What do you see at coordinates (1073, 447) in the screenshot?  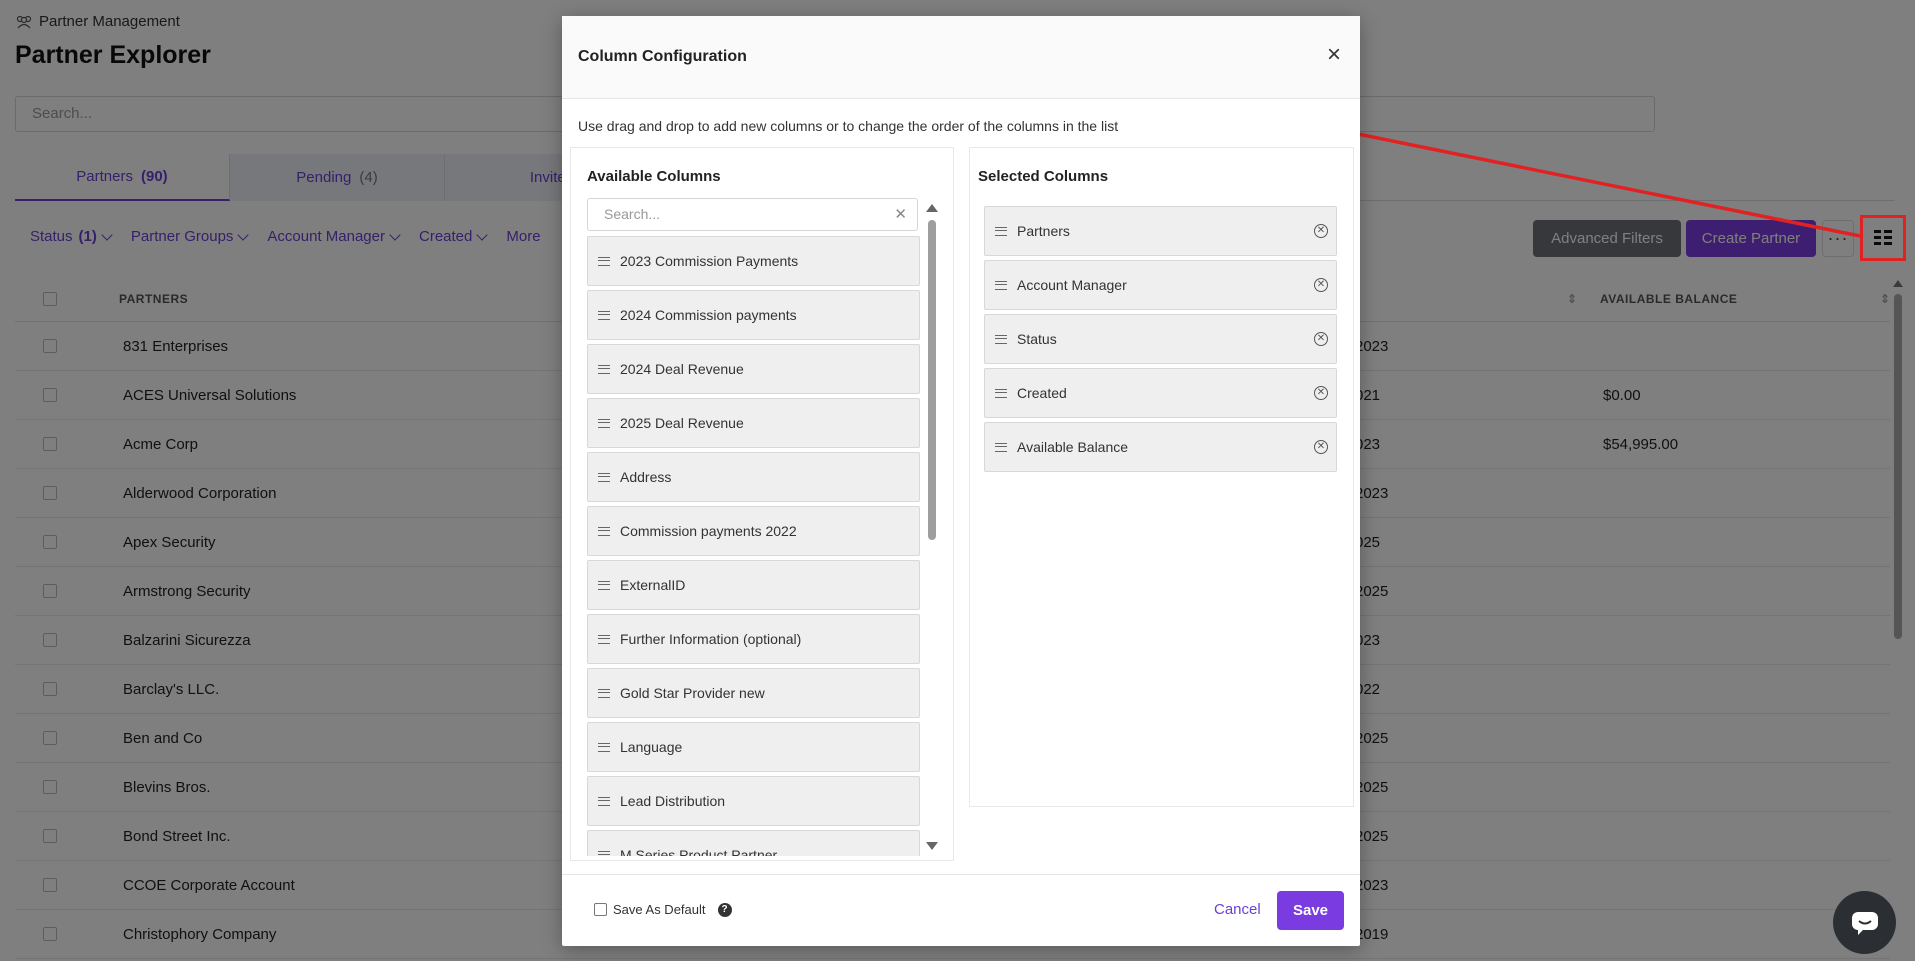 I see `column-label: Available Balance` at bounding box center [1073, 447].